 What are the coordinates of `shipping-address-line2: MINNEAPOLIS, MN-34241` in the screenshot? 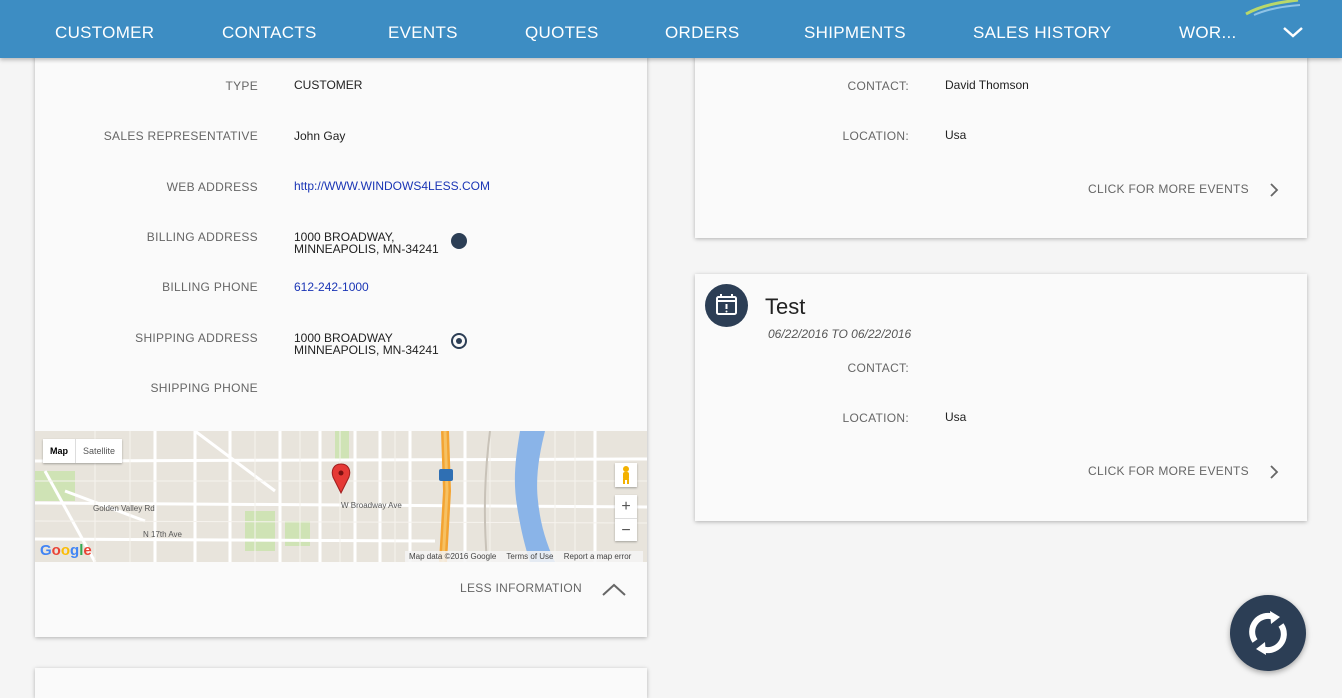 It's located at (366, 350).